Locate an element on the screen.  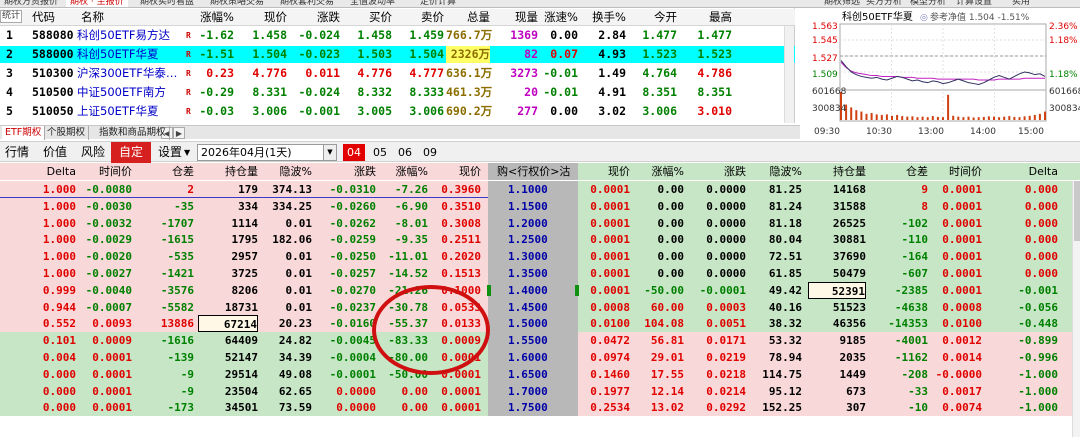
strike-header: 购<行权价>沽 is located at coordinates (539, 171).